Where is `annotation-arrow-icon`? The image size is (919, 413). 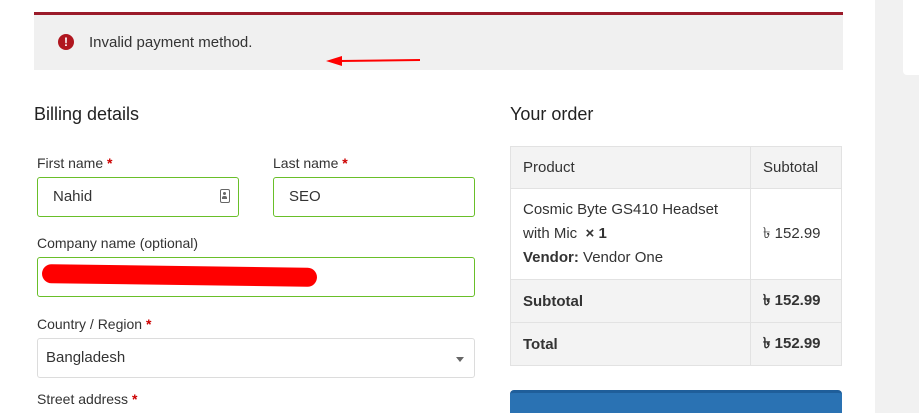 annotation-arrow-icon is located at coordinates (373, 61).